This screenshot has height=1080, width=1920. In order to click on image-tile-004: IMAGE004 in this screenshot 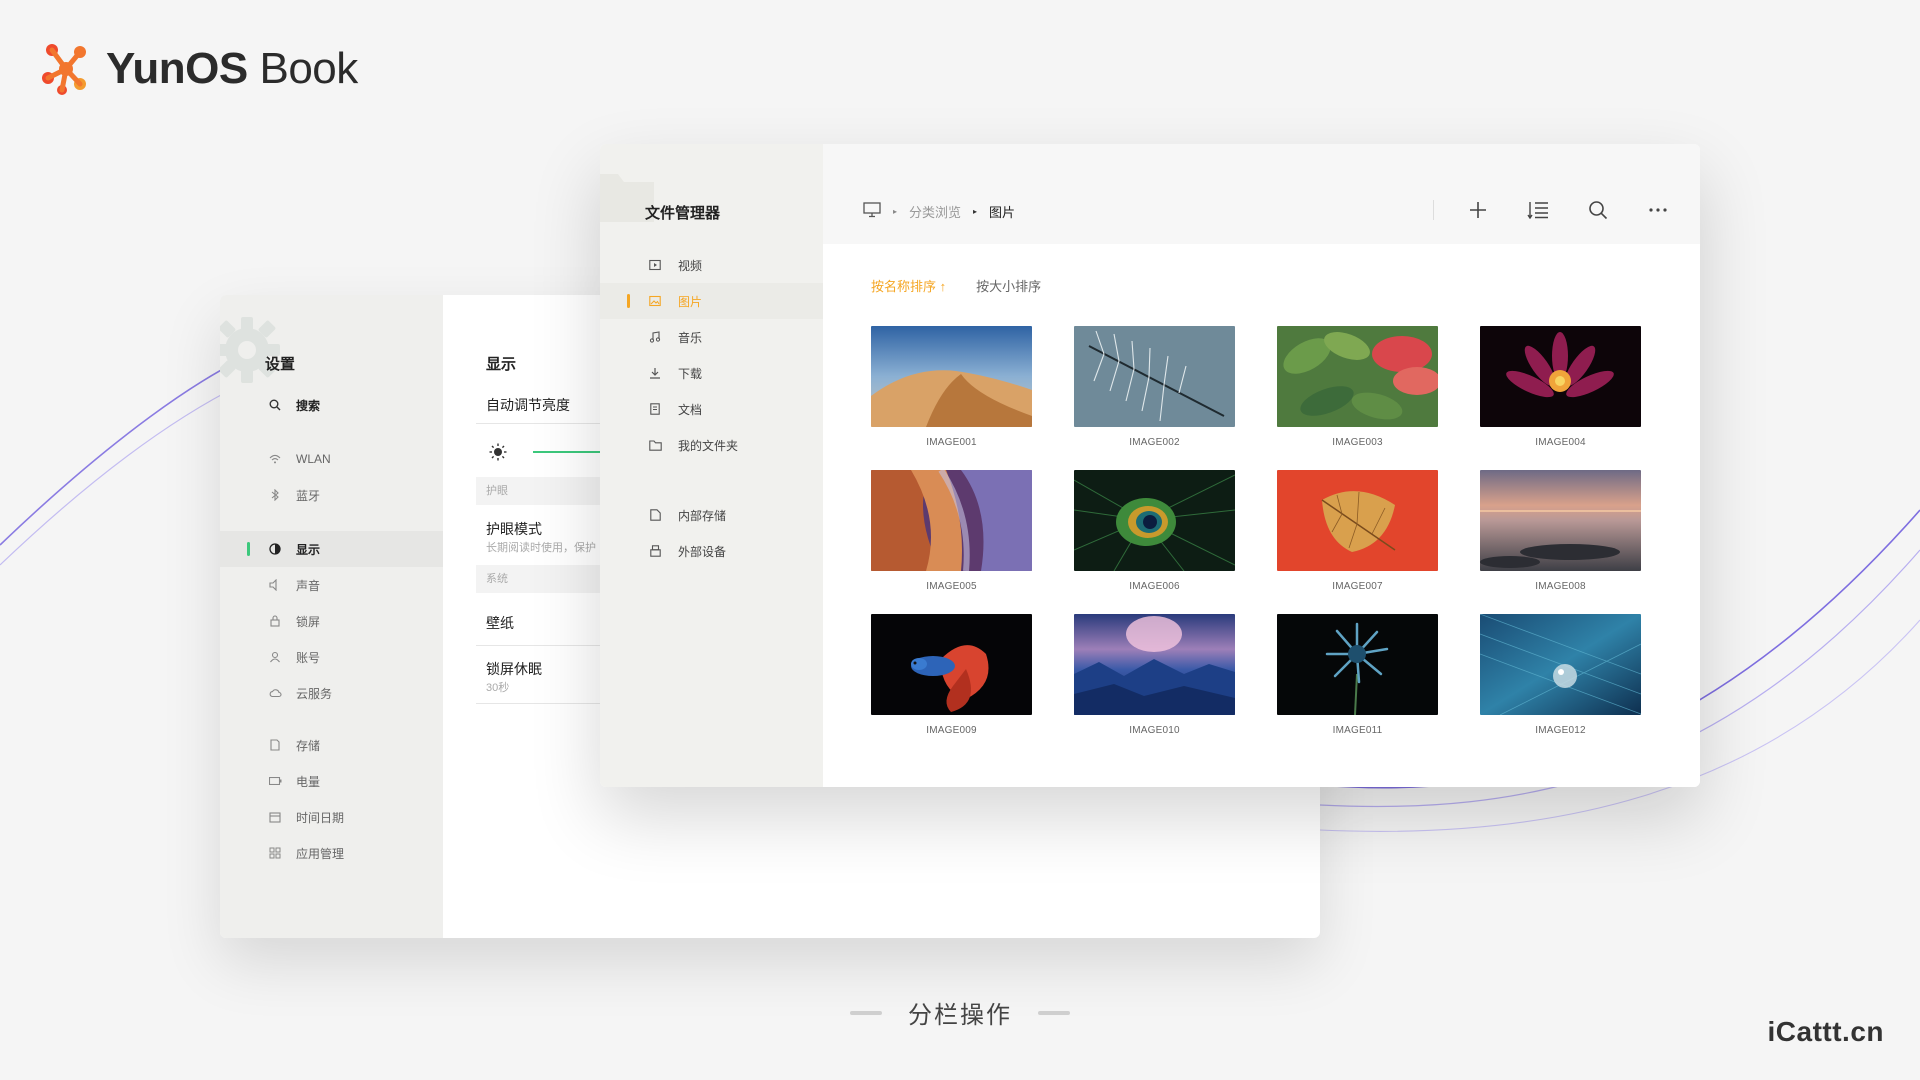, I will do `click(1560, 387)`.